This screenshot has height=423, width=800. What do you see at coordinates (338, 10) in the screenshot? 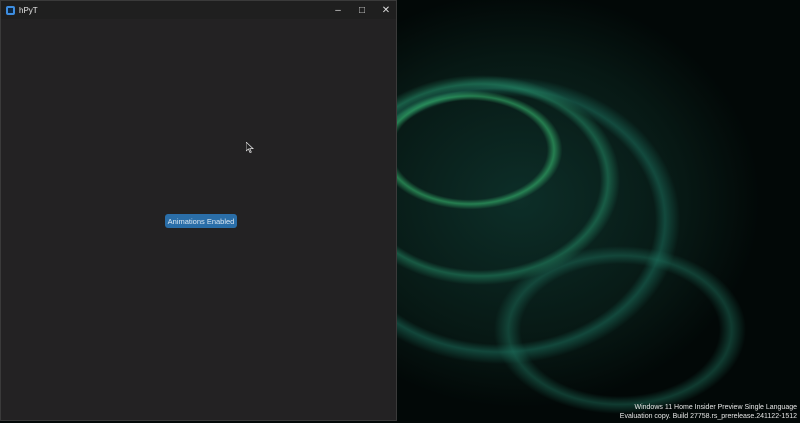
I see `minimize-button: –` at bounding box center [338, 10].